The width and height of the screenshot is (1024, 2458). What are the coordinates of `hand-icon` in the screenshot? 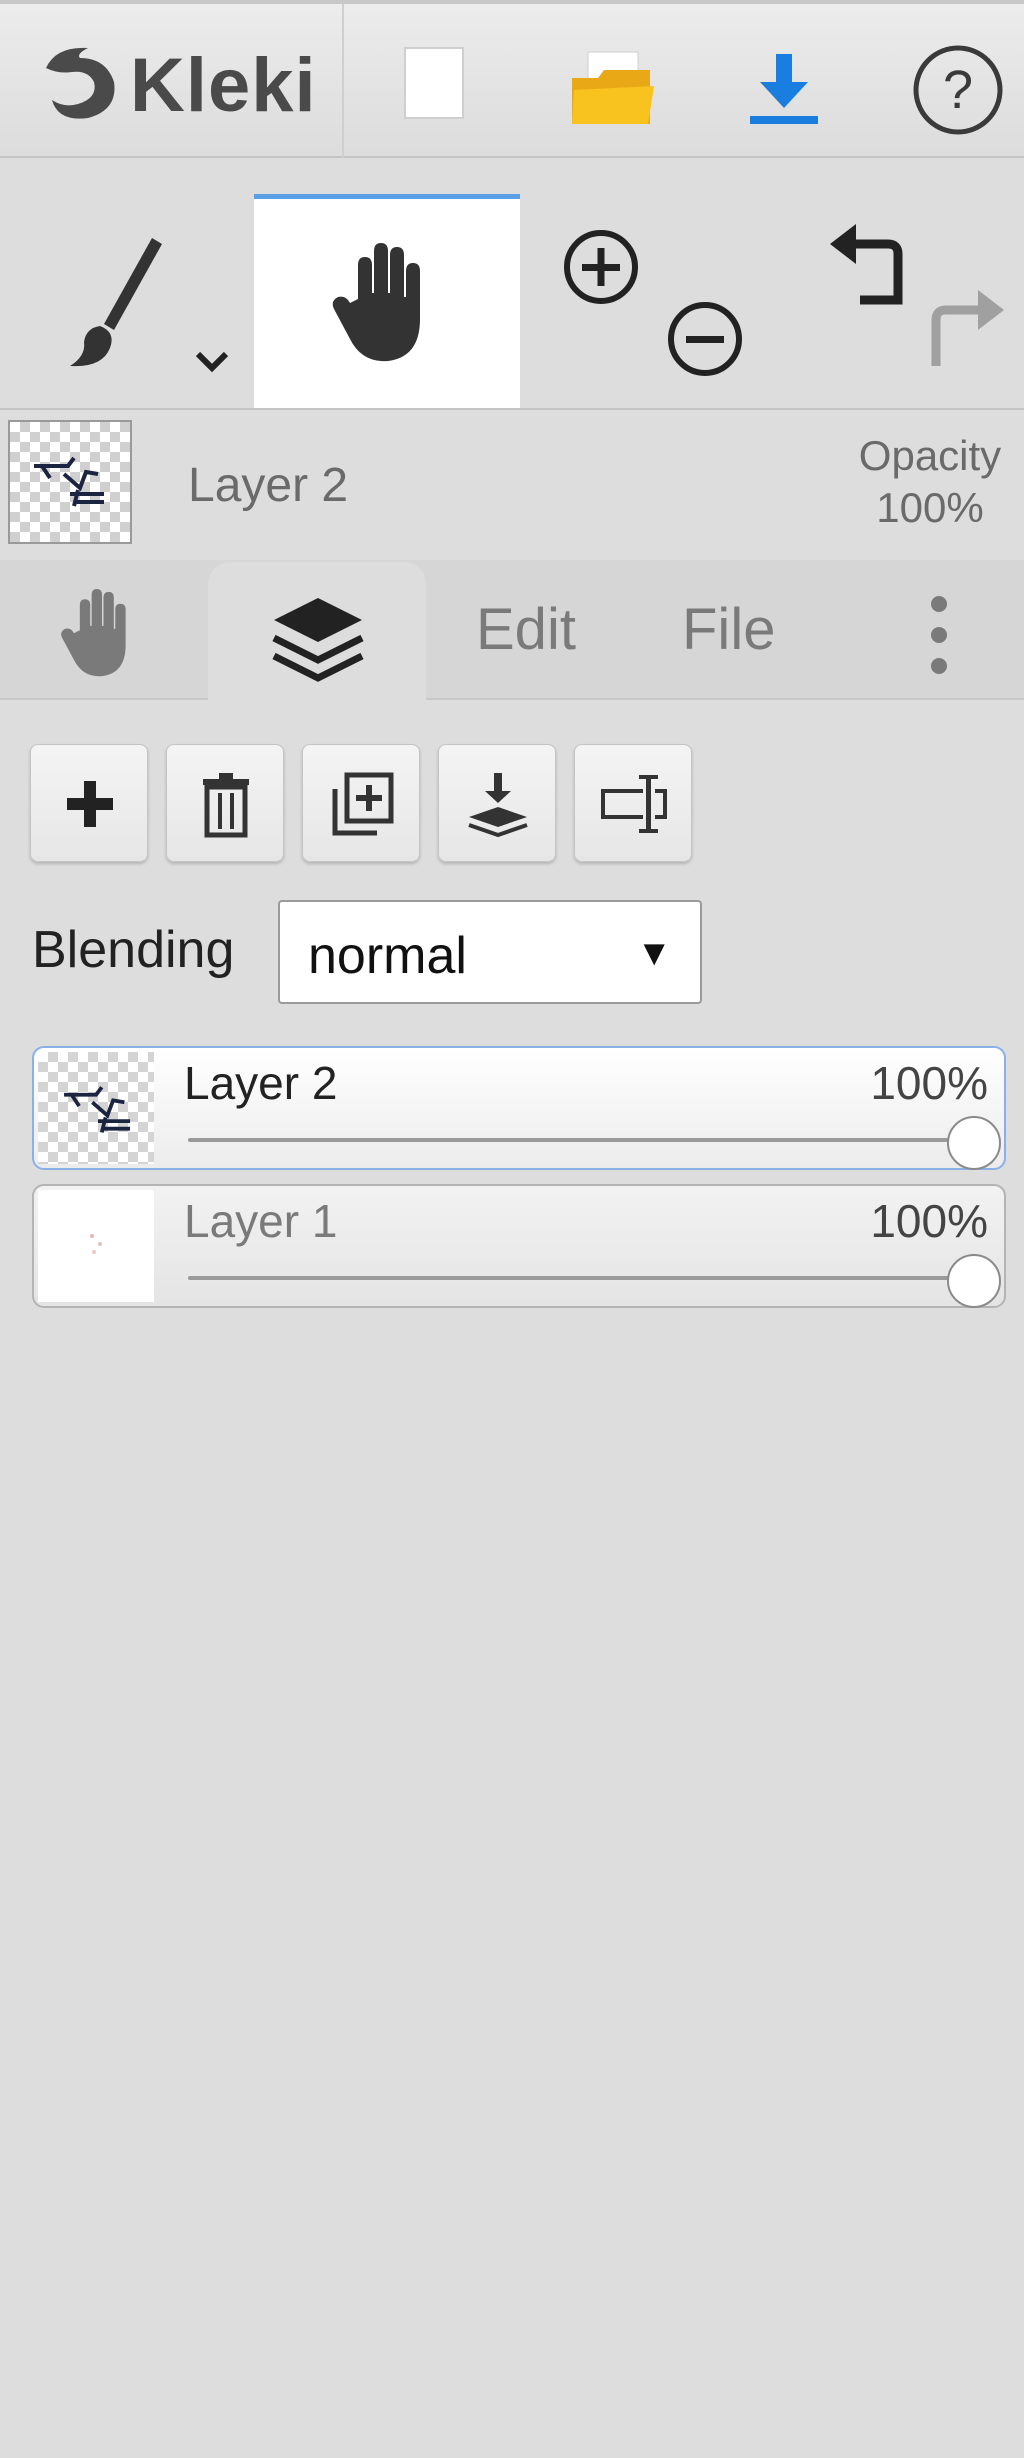 It's located at (376, 302).